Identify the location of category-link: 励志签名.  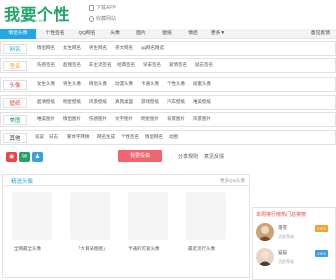
(204, 65).